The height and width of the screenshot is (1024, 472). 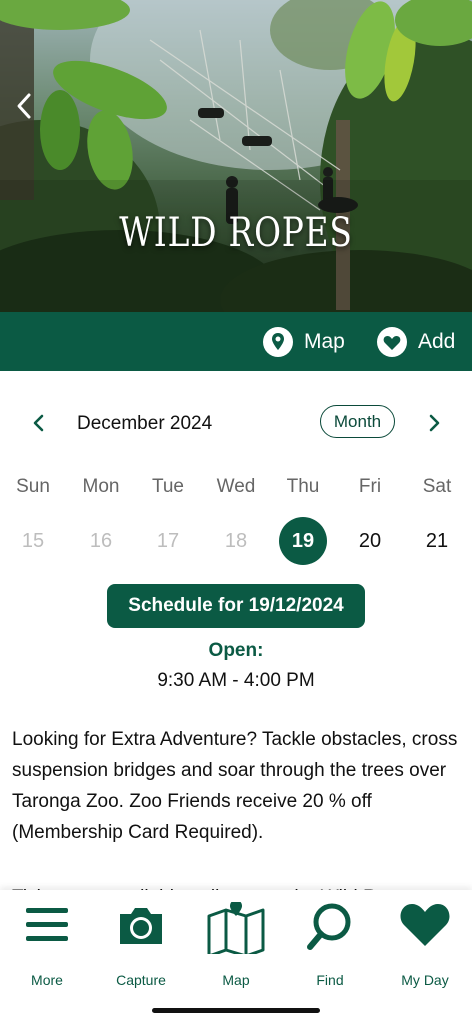 I want to click on back-button, so click(x=24, y=106).